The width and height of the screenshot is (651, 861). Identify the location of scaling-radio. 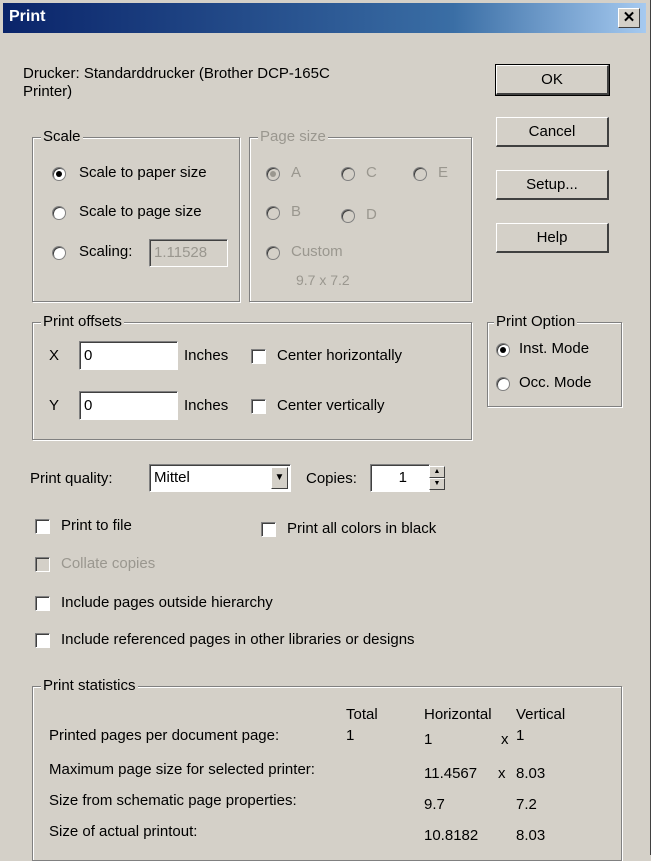
(59, 253).